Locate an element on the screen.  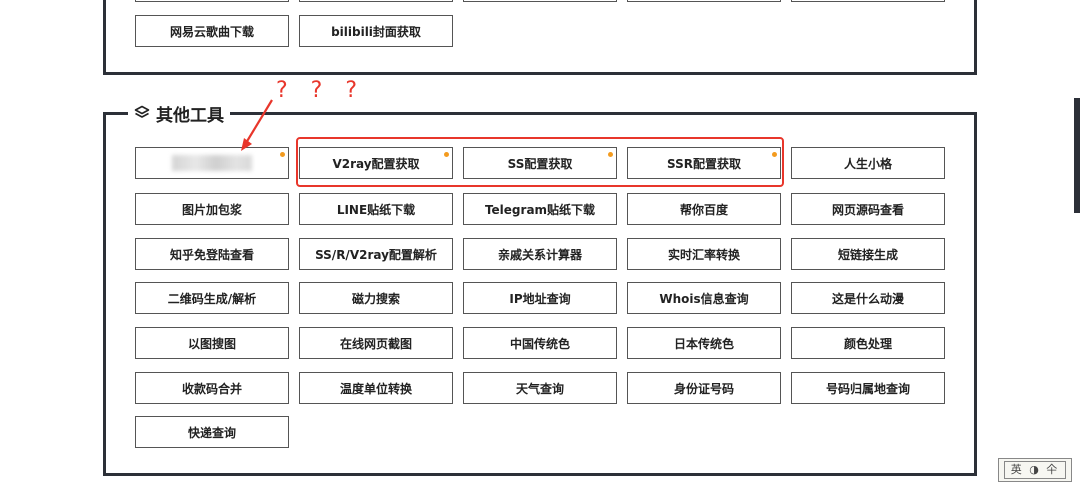
layers-icon is located at coordinates (142, 111).